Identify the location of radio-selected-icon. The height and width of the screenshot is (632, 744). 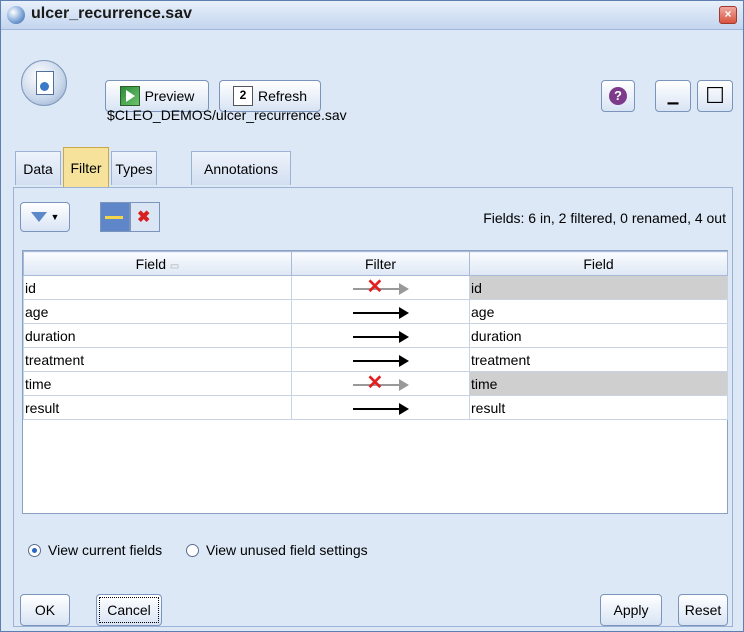
(34, 550).